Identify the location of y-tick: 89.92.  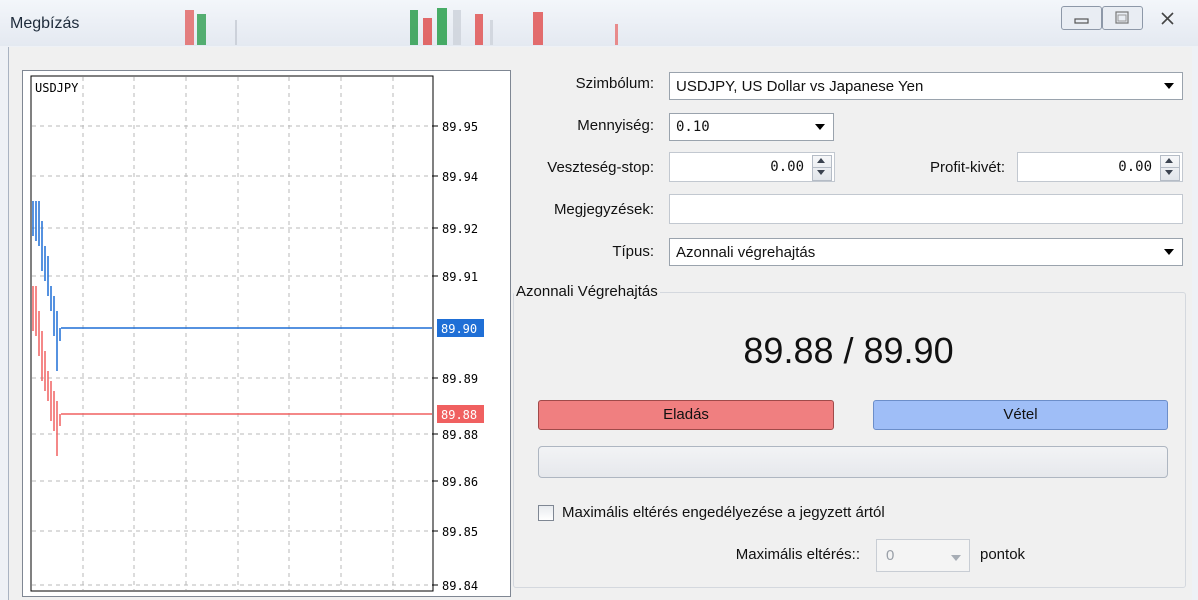
(455, 229).